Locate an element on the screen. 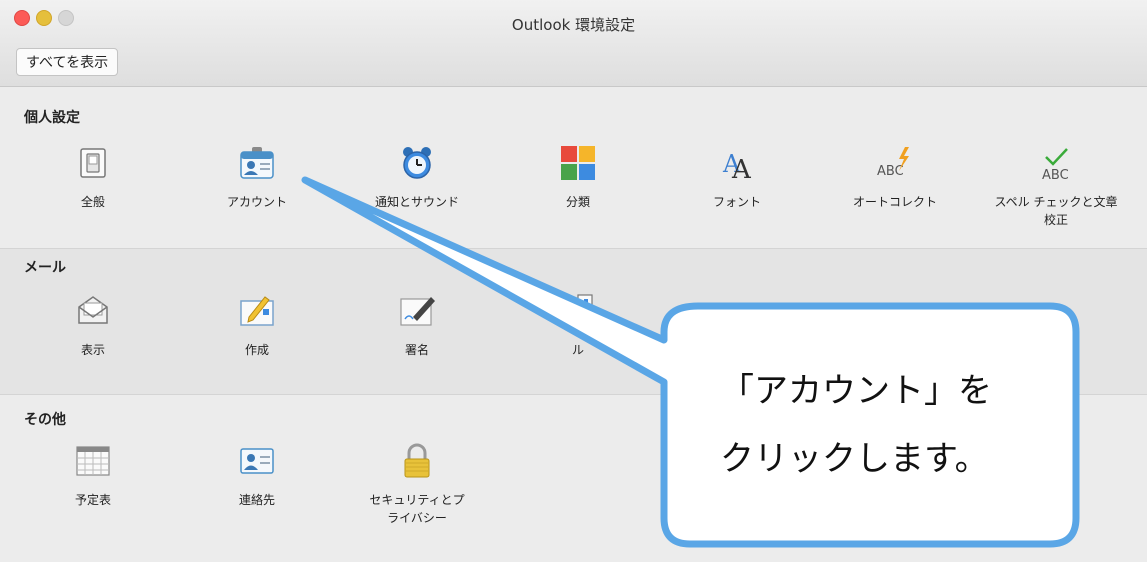 This screenshot has height=562, width=1147. pane-autocorrect: ABC オートコレクト is located at coordinates (895, 177).